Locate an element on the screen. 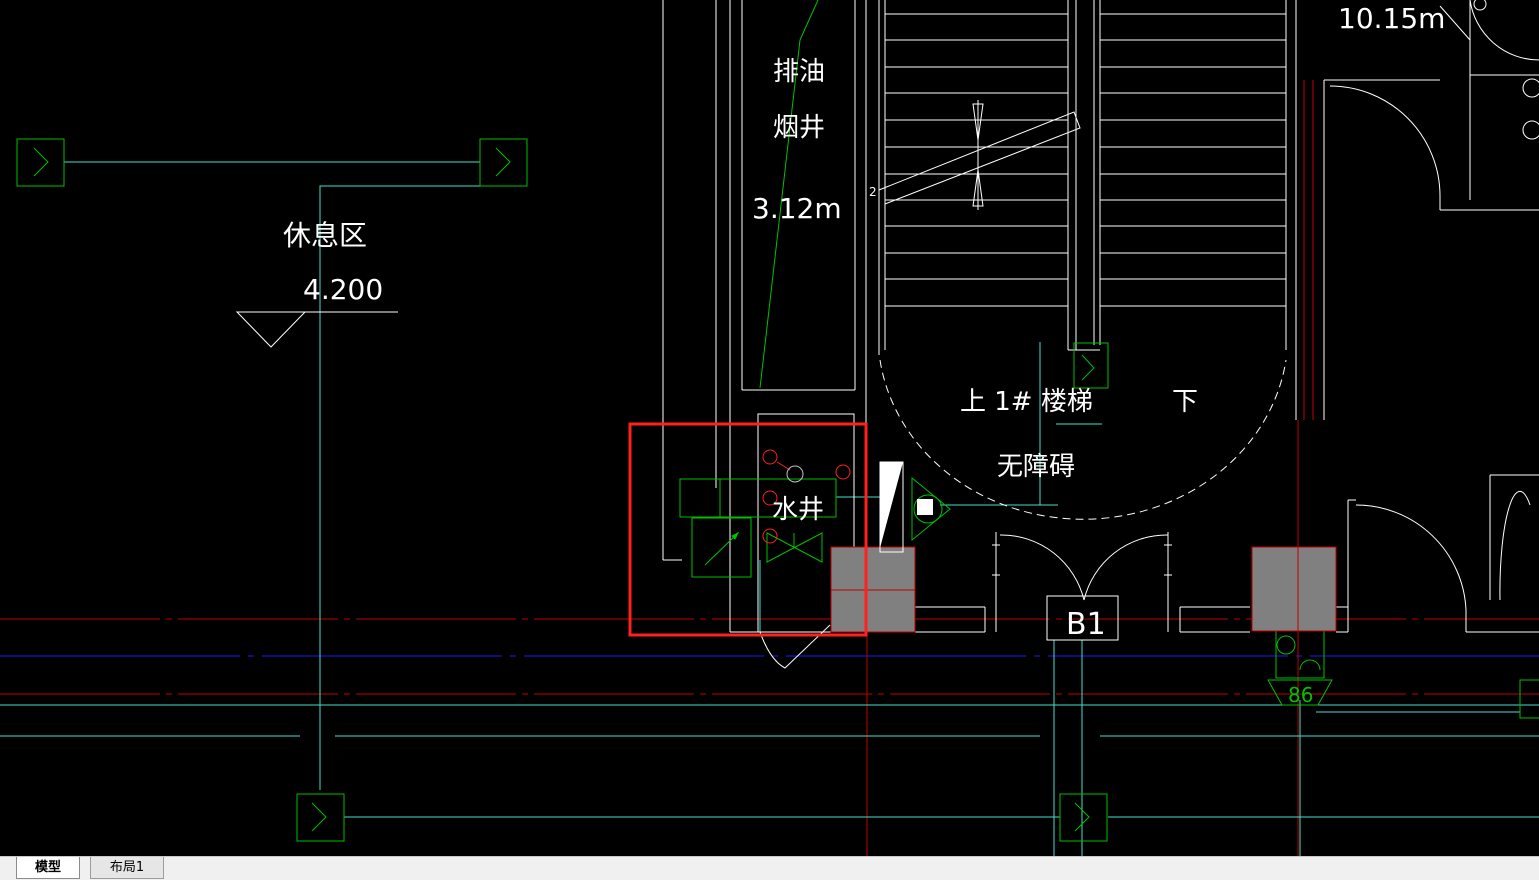 The image size is (1539, 880). label-stair-down: 下 is located at coordinates (1185, 402).